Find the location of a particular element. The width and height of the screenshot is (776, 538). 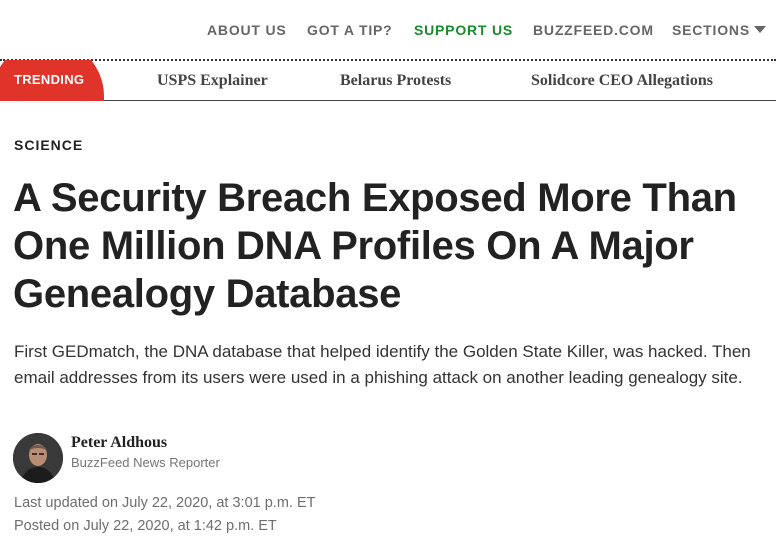

trending-item-usps: USPS Explainer is located at coordinates (212, 81).